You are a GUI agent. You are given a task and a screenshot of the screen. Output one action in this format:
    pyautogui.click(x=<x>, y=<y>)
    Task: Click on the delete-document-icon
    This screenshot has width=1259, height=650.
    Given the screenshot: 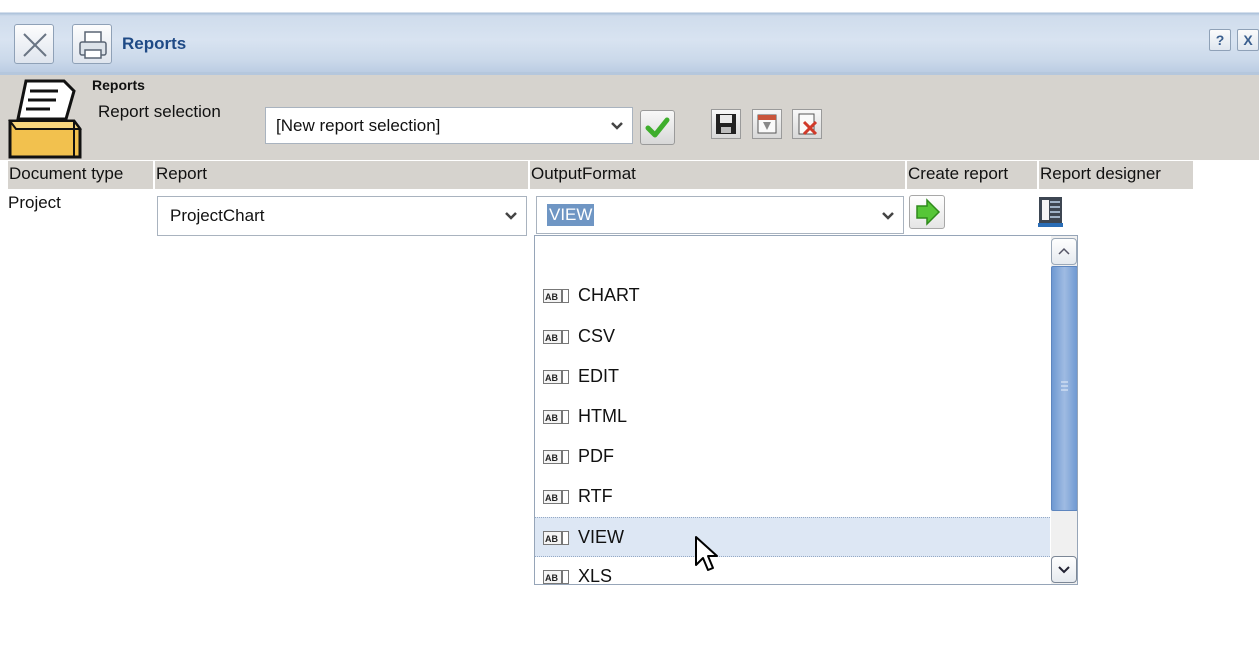 What is the action you would take?
    pyautogui.click(x=808, y=124)
    